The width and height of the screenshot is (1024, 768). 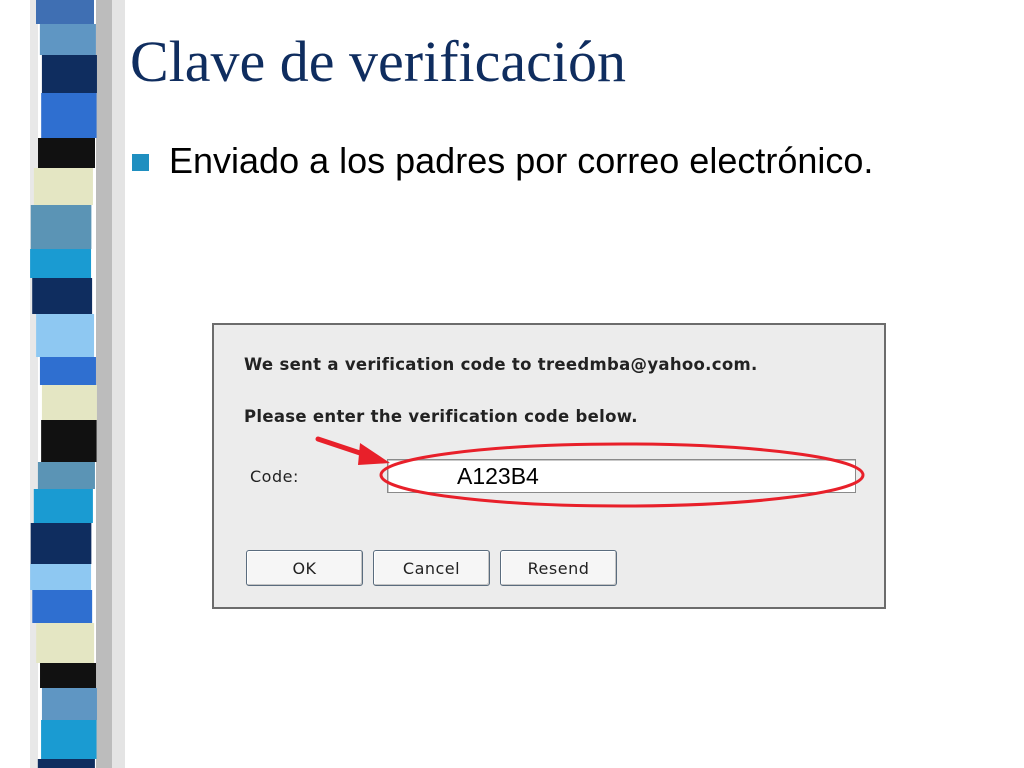 What do you see at coordinates (140, 162) in the screenshot?
I see `square-bullet-icon` at bounding box center [140, 162].